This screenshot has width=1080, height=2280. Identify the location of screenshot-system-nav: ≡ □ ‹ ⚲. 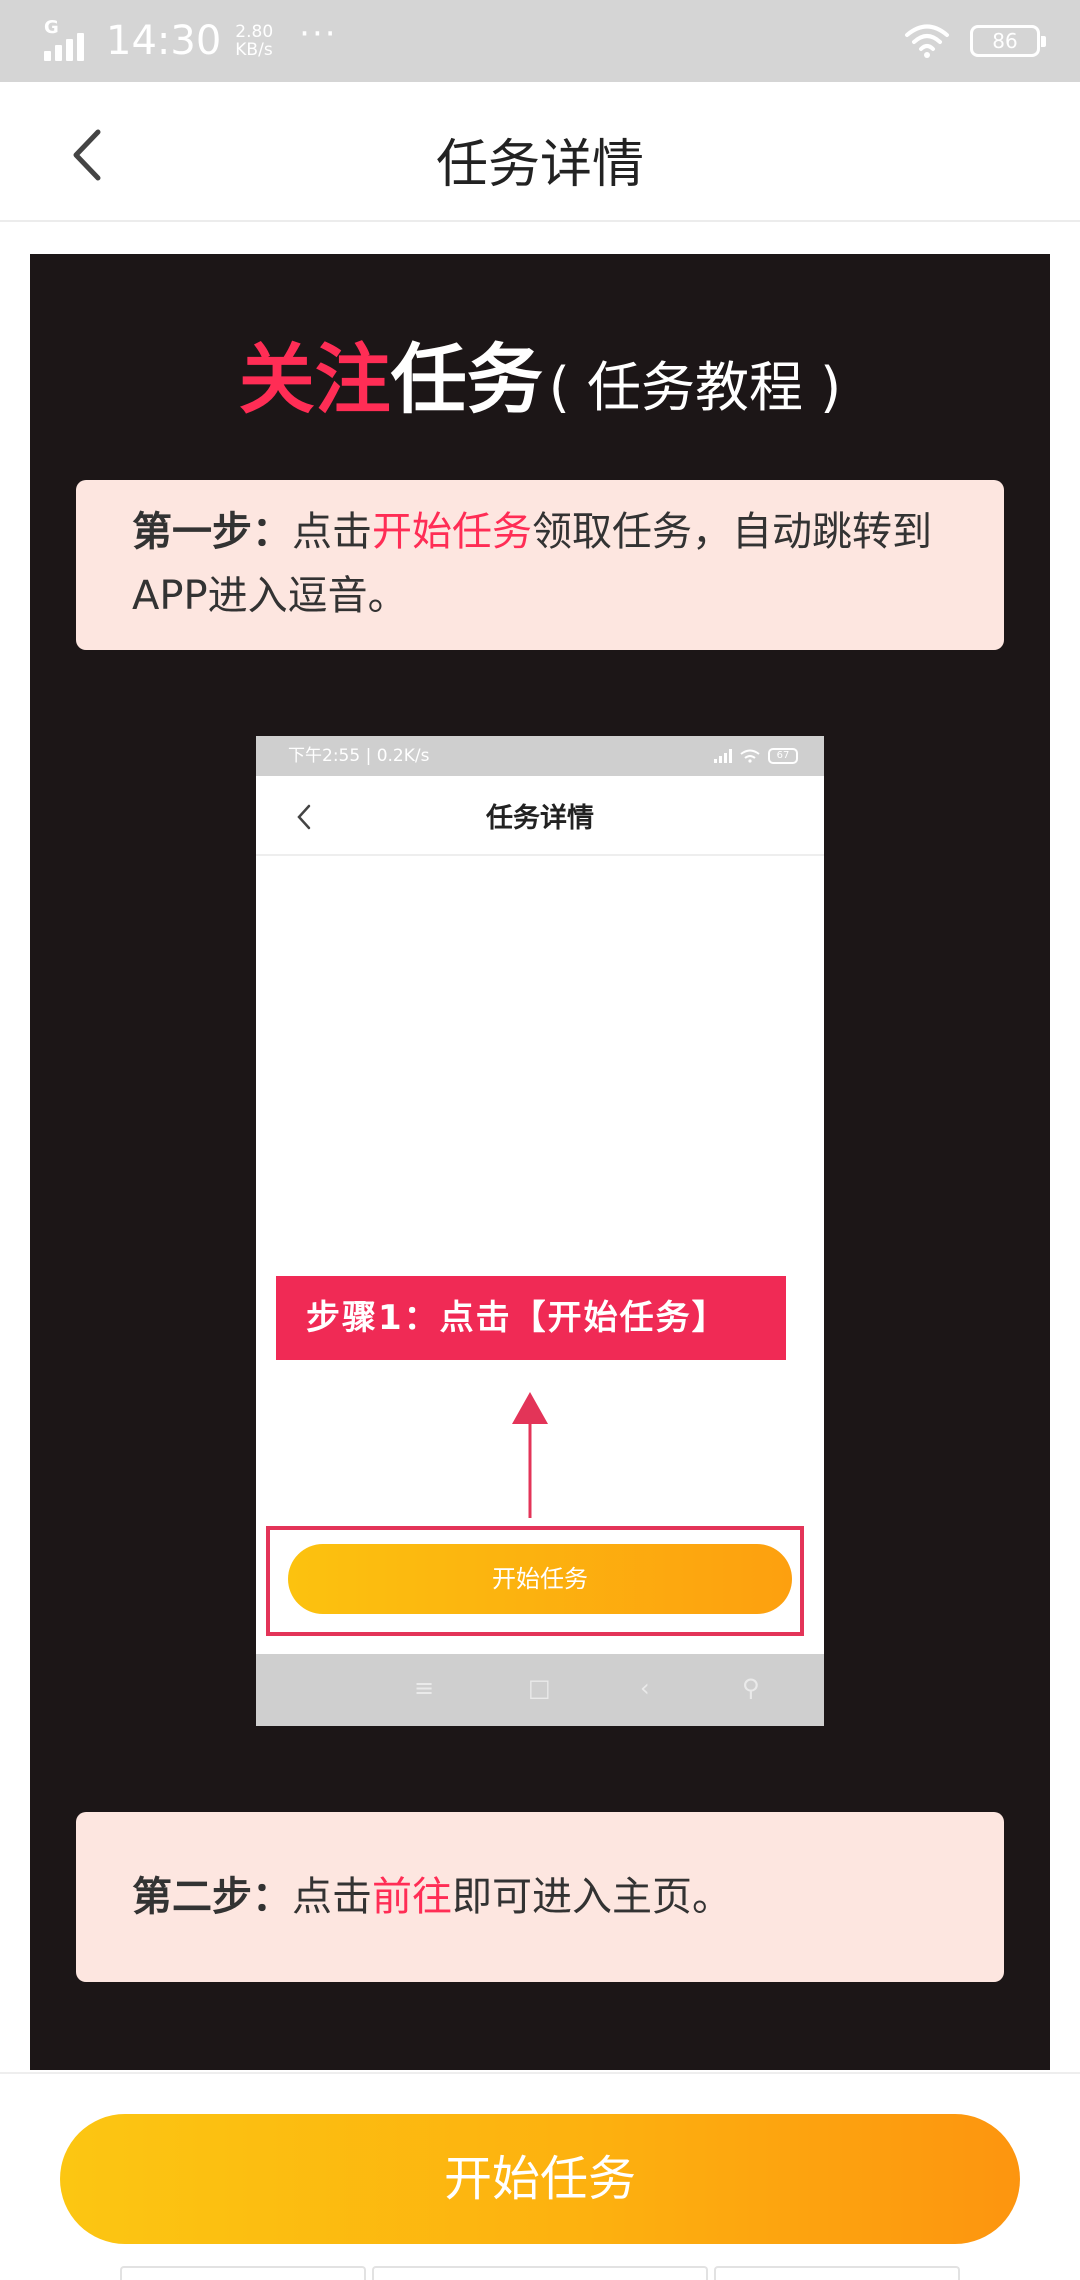
(540, 1690).